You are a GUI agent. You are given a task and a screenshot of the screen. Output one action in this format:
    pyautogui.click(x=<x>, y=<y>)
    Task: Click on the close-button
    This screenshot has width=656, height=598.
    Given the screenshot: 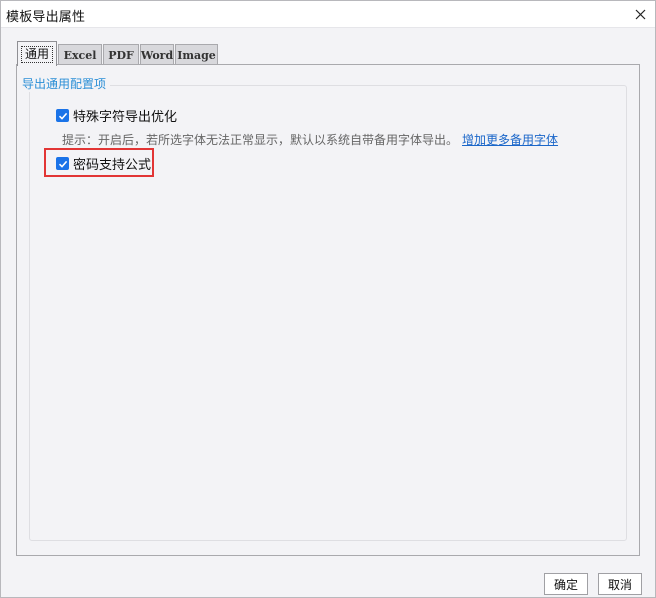 What is the action you would take?
    pyautogui.click(x=640, y=14)
    